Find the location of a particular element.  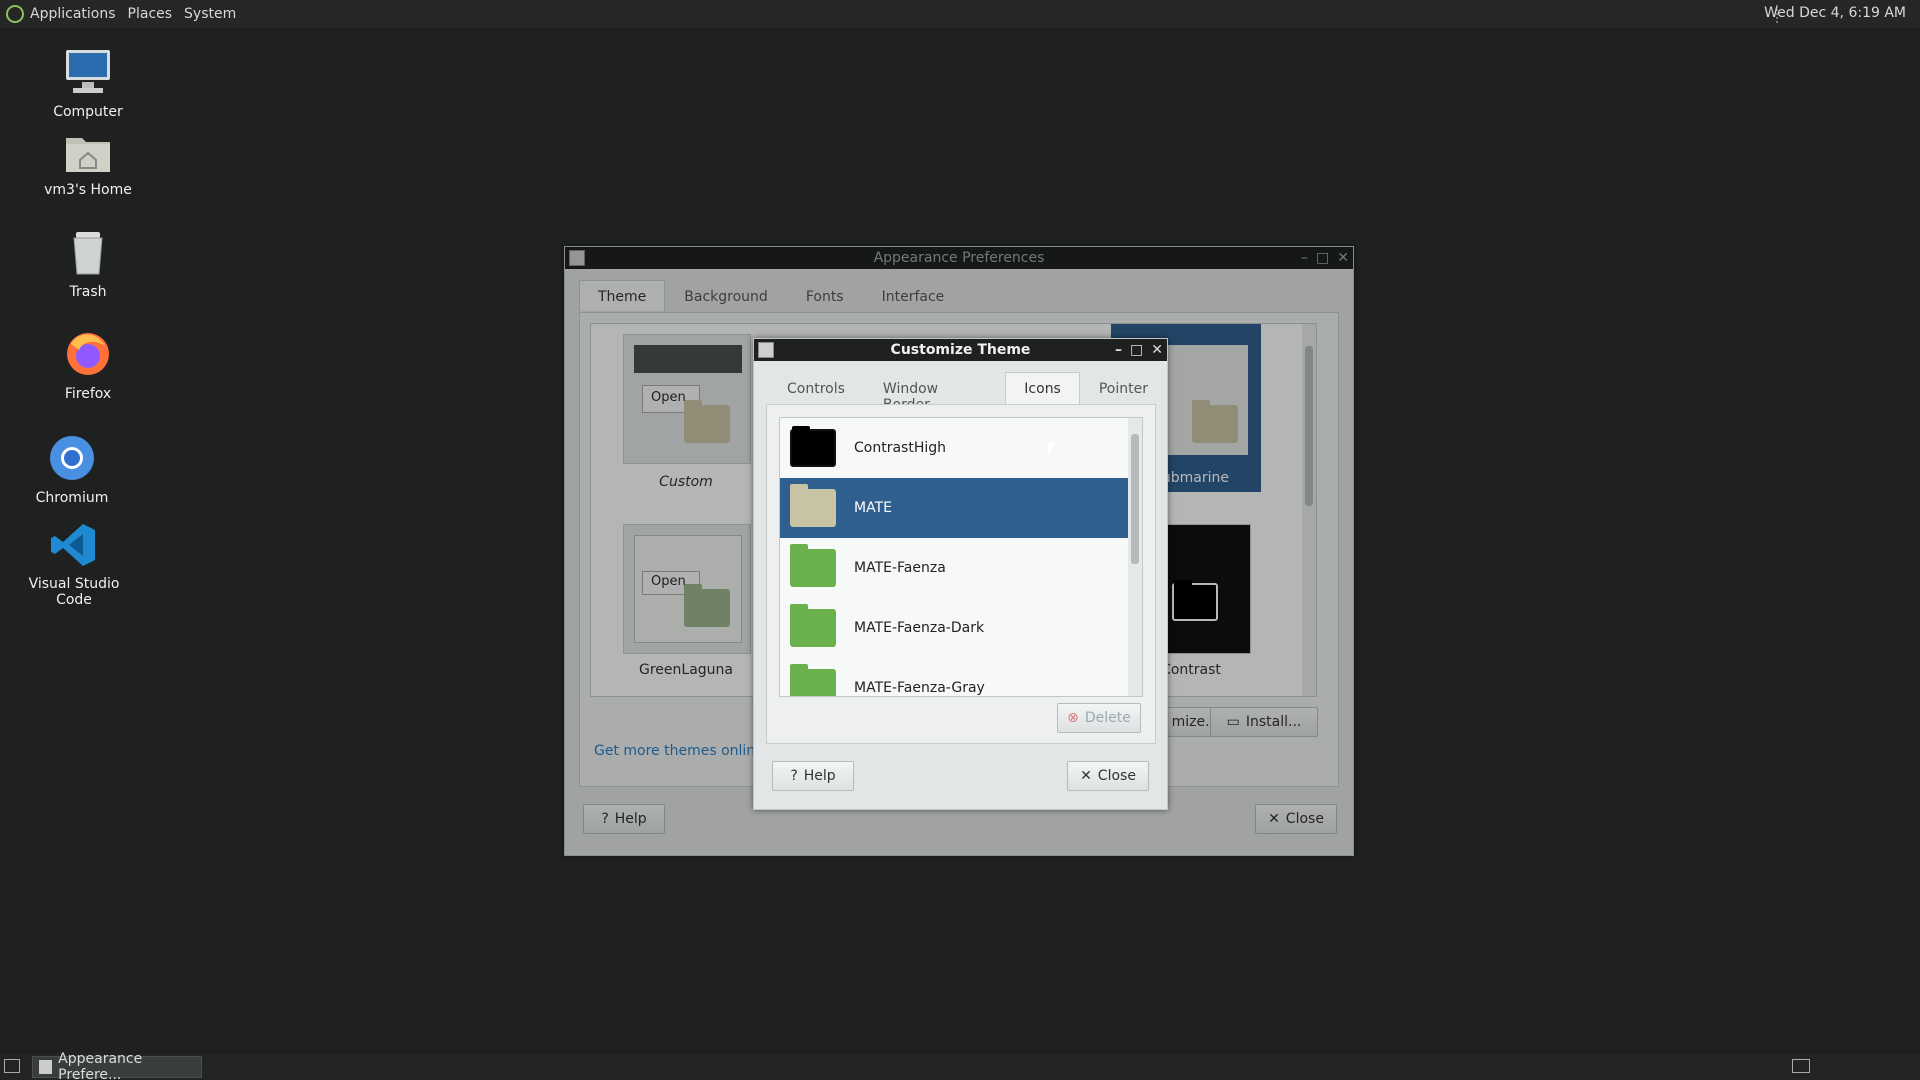

firefox-icon is located at coordinates (88, 354).